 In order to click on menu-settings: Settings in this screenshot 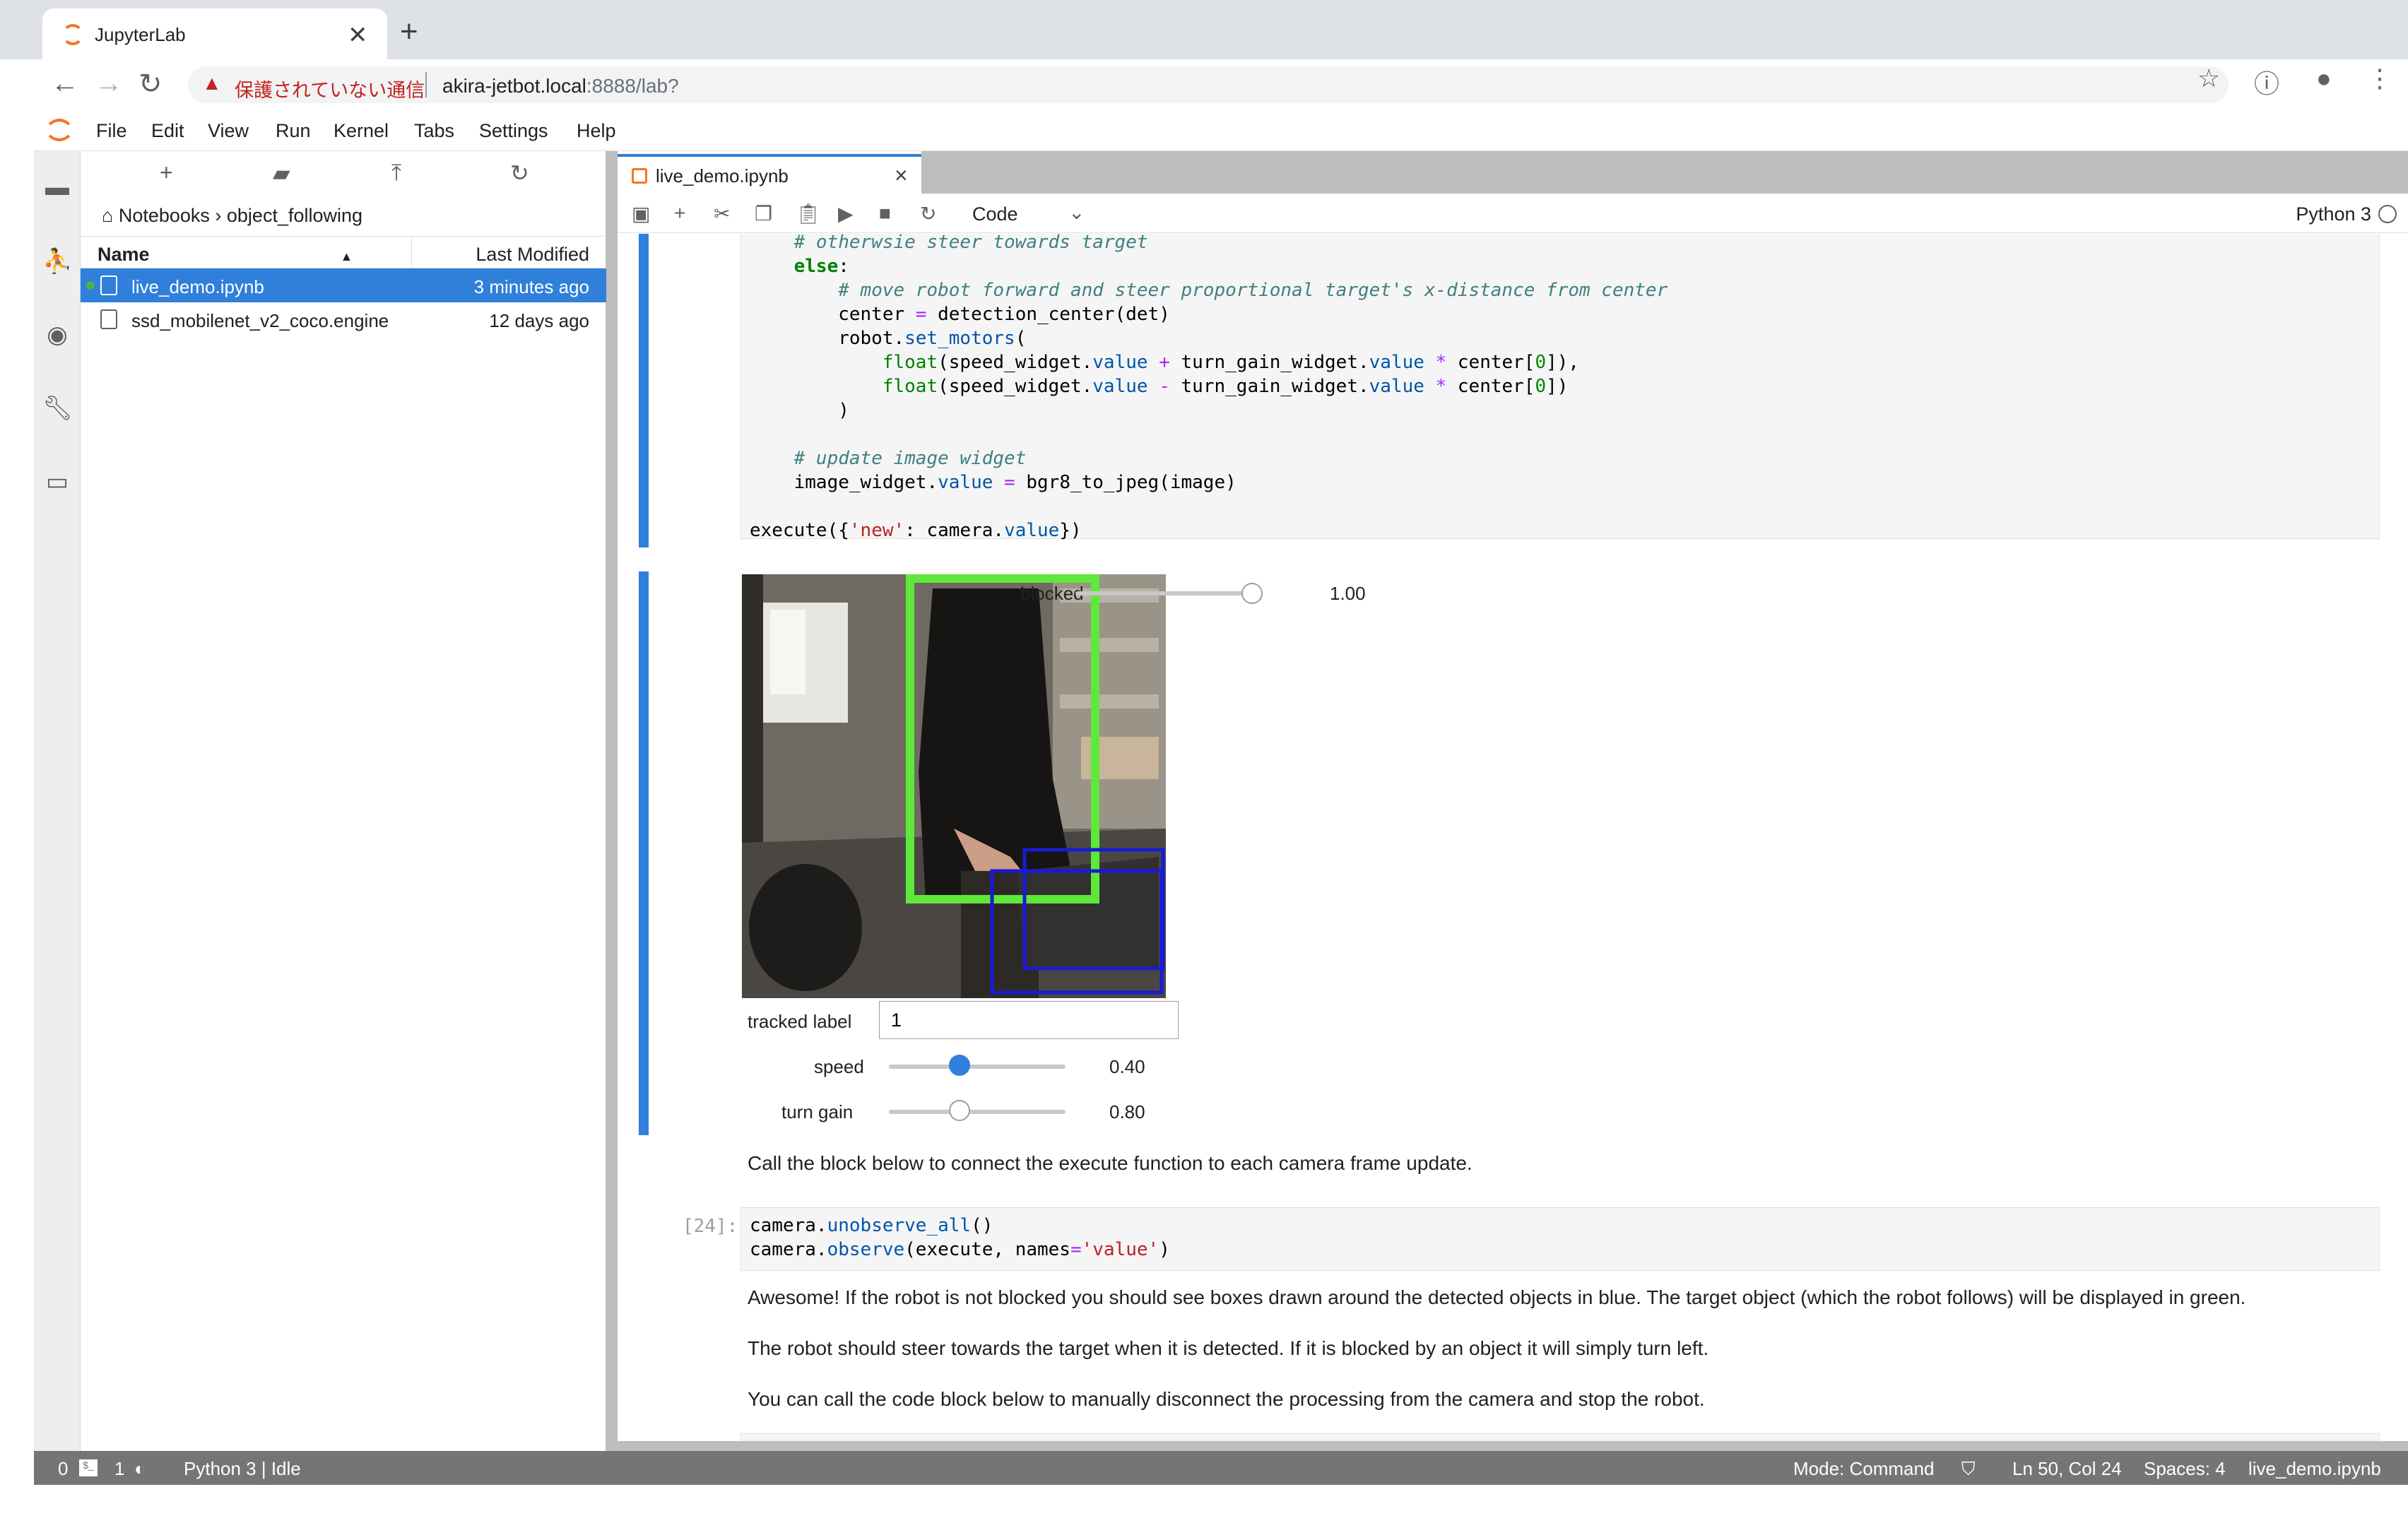, I will do `click(513, 131)`.